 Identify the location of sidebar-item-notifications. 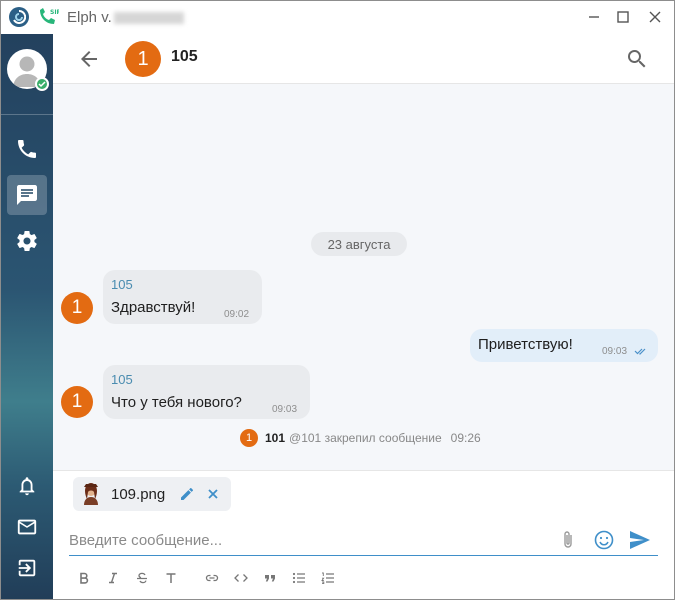
(27, 486).